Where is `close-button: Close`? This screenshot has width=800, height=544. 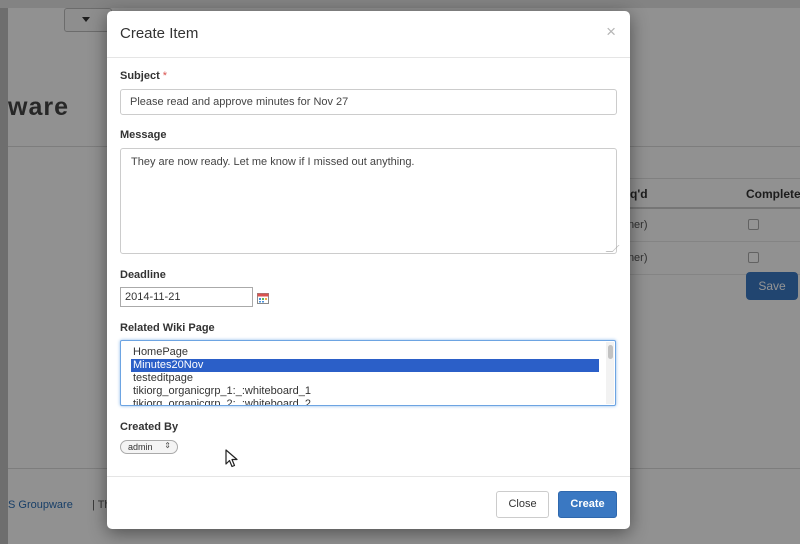 close-button: Close is located at coordinates (522, 504).